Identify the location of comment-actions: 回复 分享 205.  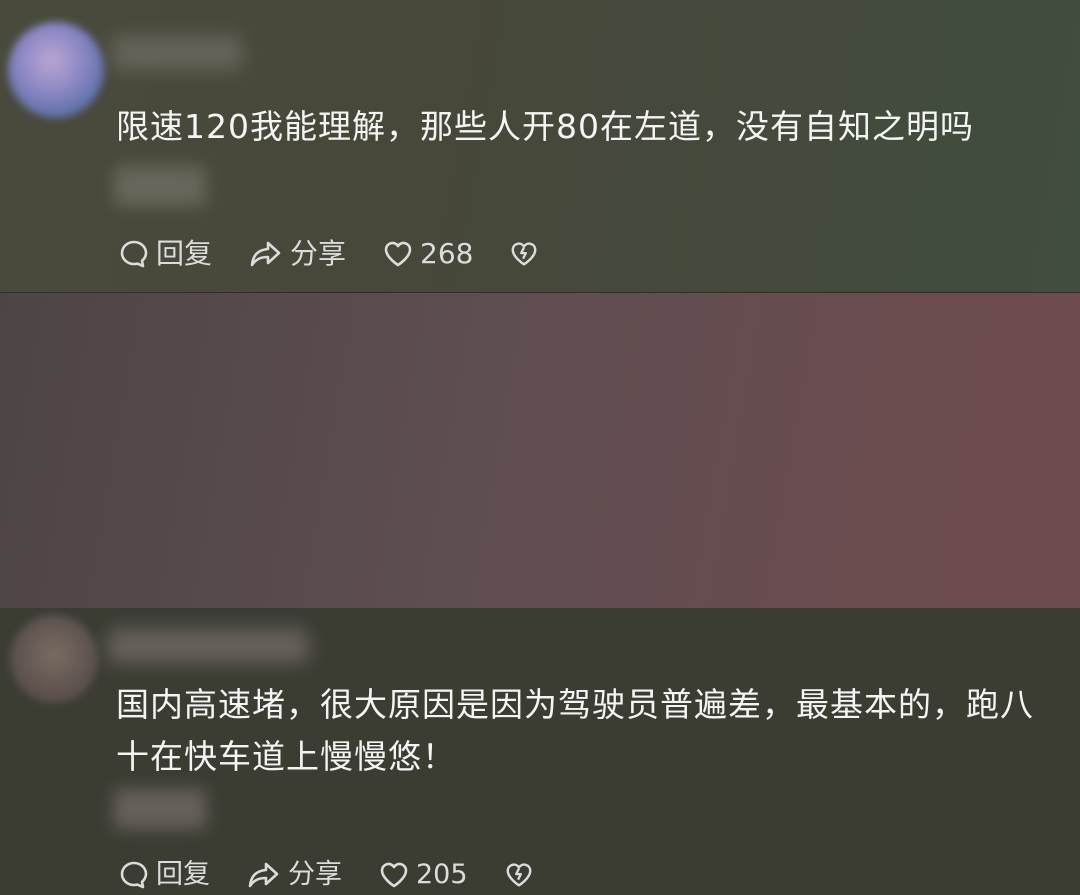
(347, 875).